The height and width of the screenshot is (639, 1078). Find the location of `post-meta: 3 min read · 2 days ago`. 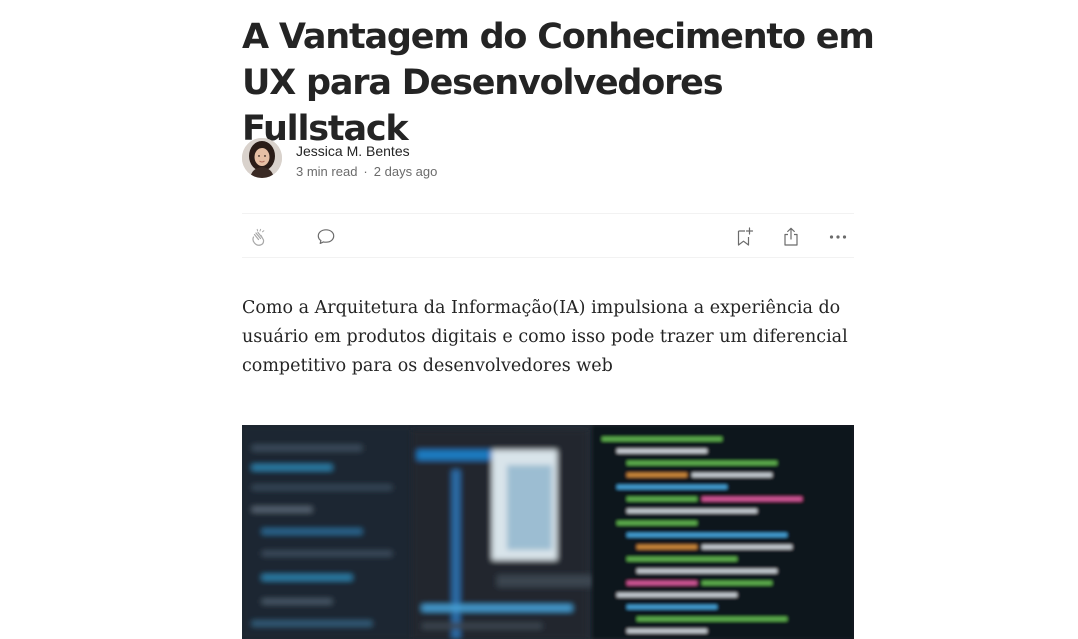

post-meta: 3 min read · 2 days ago is located at coordinates (366, 172).